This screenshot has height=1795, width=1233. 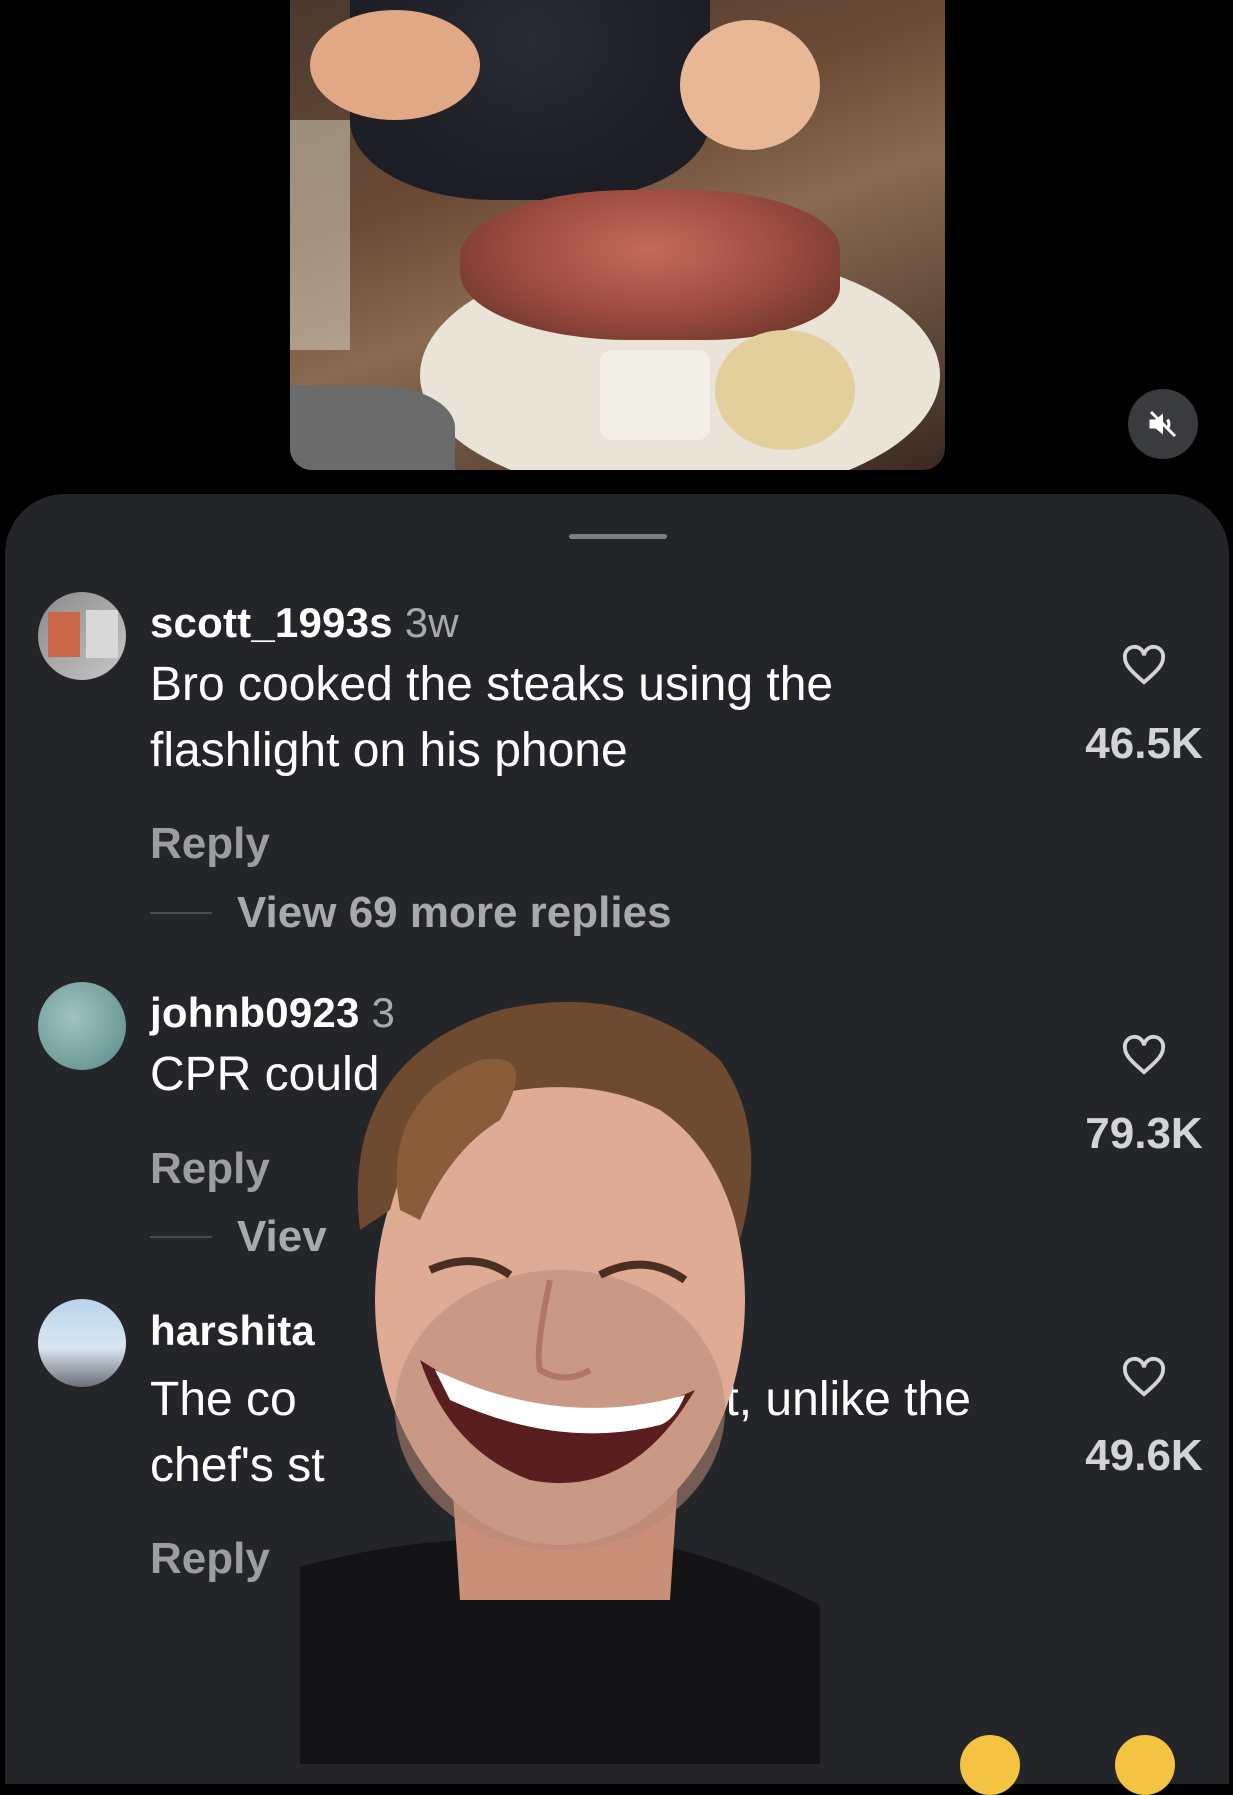 I want to click on sheet-drag-handle, so click(x=618, y=536).